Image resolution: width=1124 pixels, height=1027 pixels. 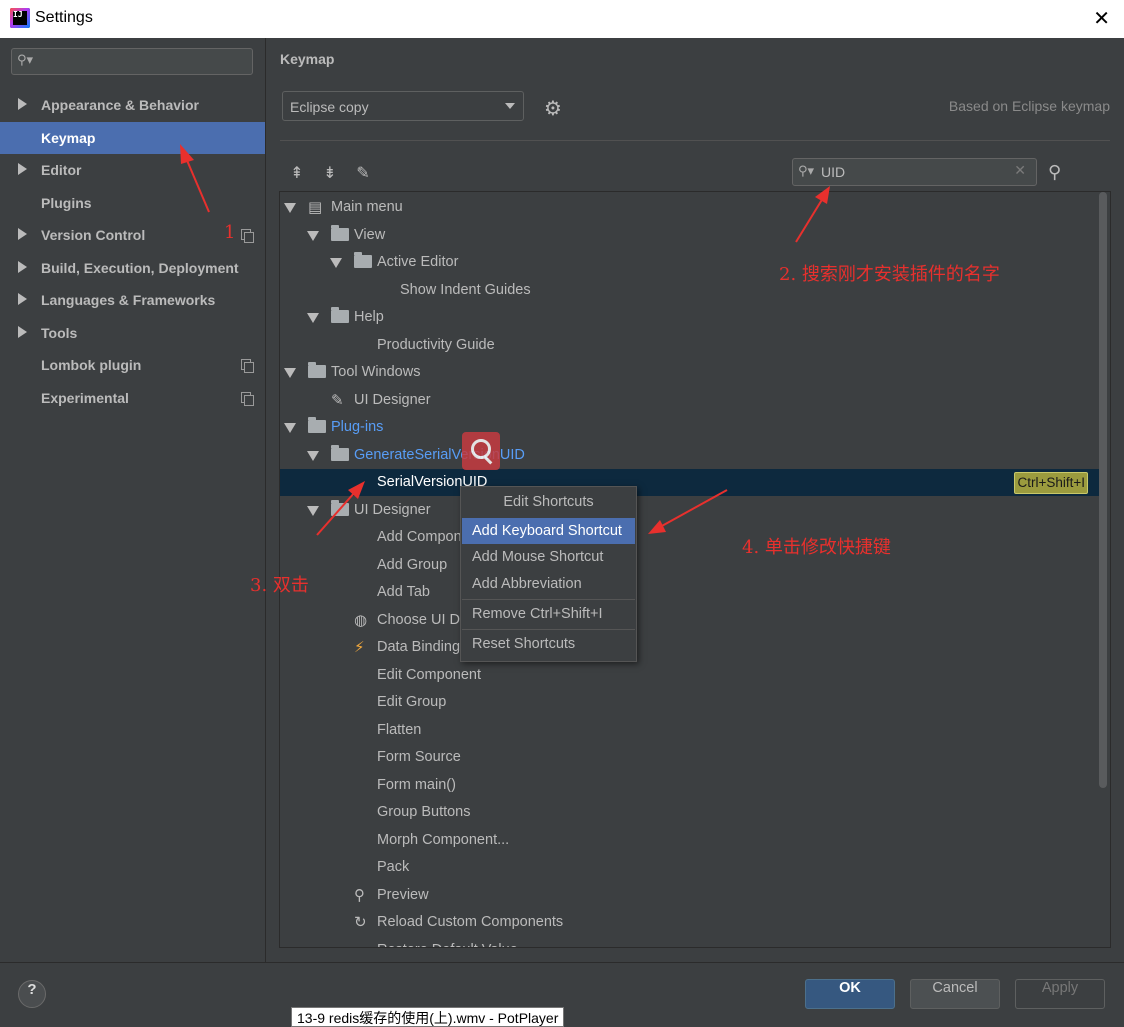 What do you see at coordinates (428, 1017) in the screenshot?
I see `taskbar-tooltip: 13-9 redis缓存的使用(上).wmv - PotPlayer` at bounding box center [428, 1017].